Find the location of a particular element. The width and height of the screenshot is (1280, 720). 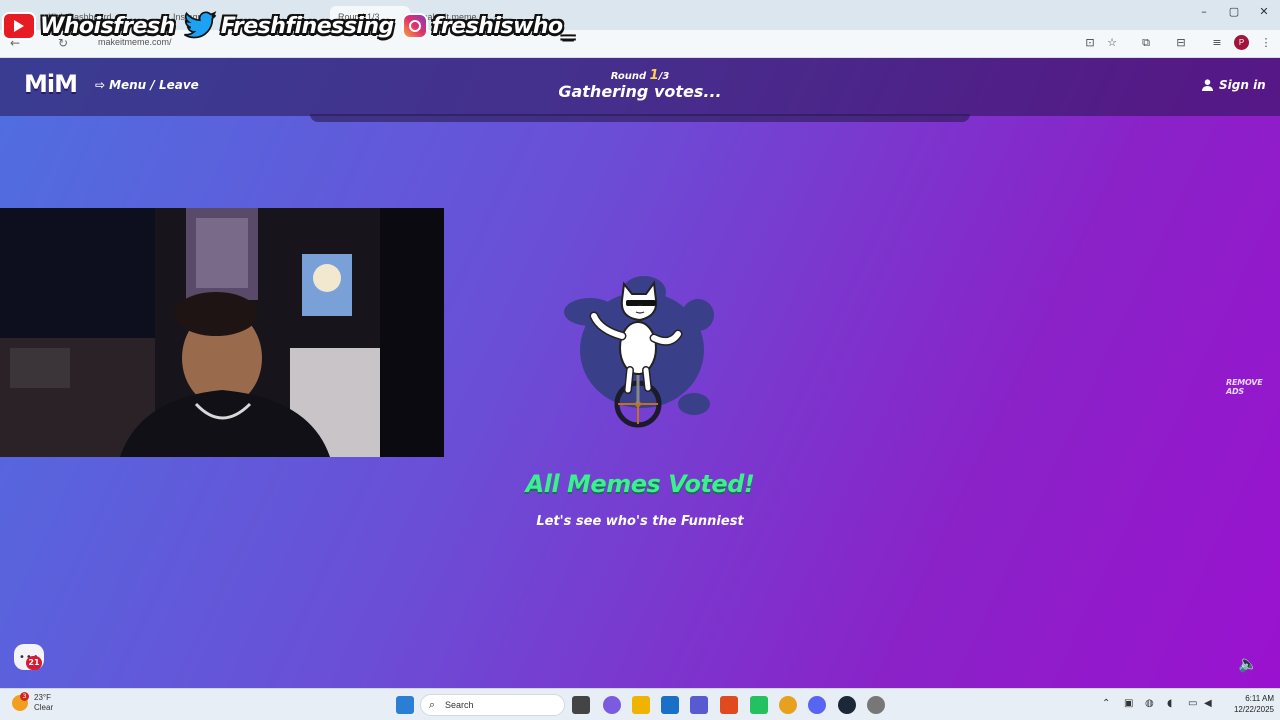

settings-gear-icon is located at coordinates (876, 705).